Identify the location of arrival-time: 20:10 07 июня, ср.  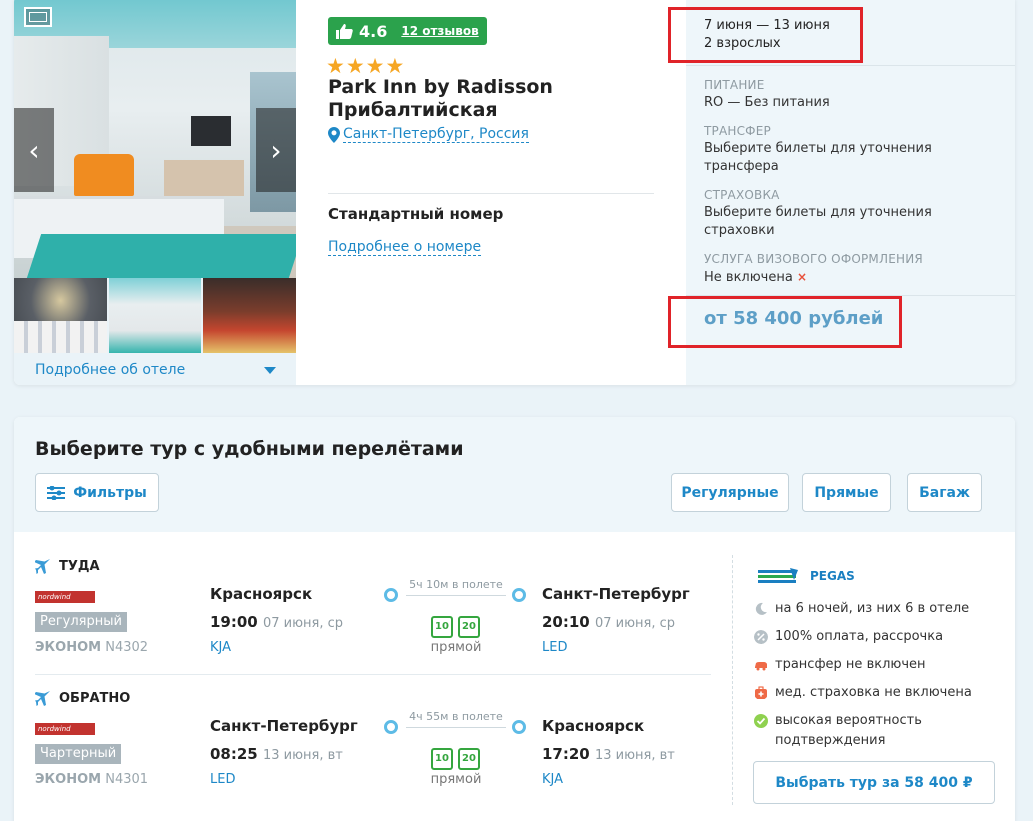
(608, 622).